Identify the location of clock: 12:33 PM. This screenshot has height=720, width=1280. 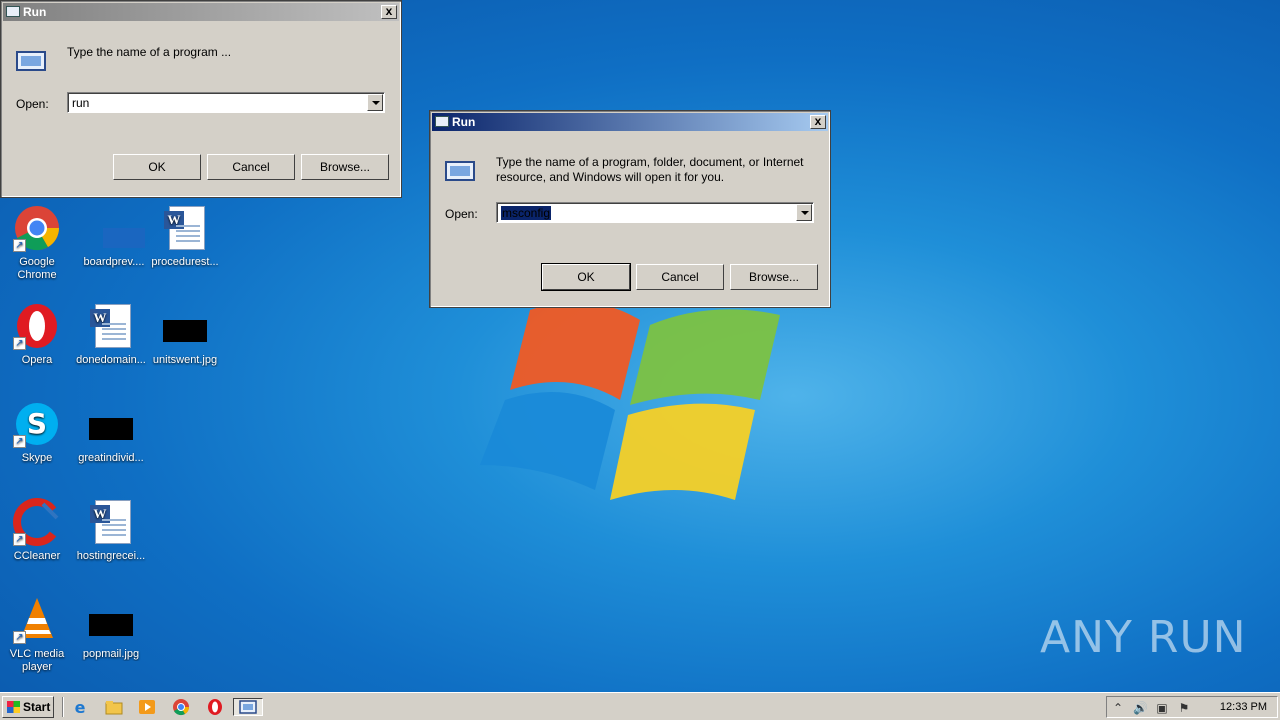
(1243, 707).